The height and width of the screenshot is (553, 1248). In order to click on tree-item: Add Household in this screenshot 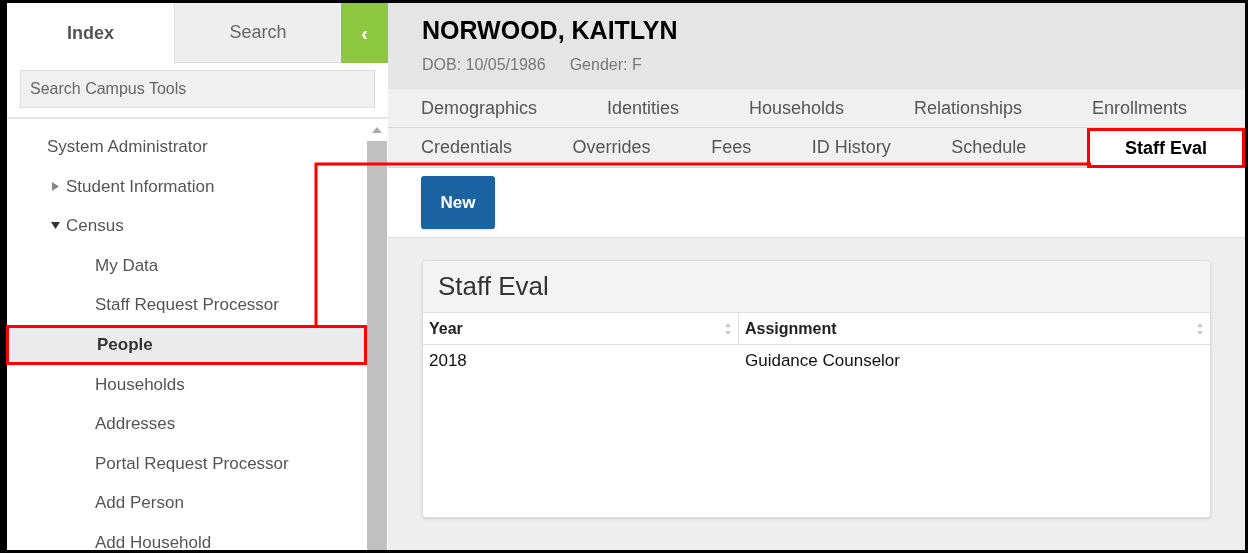, I will do `click(186, 536)`.